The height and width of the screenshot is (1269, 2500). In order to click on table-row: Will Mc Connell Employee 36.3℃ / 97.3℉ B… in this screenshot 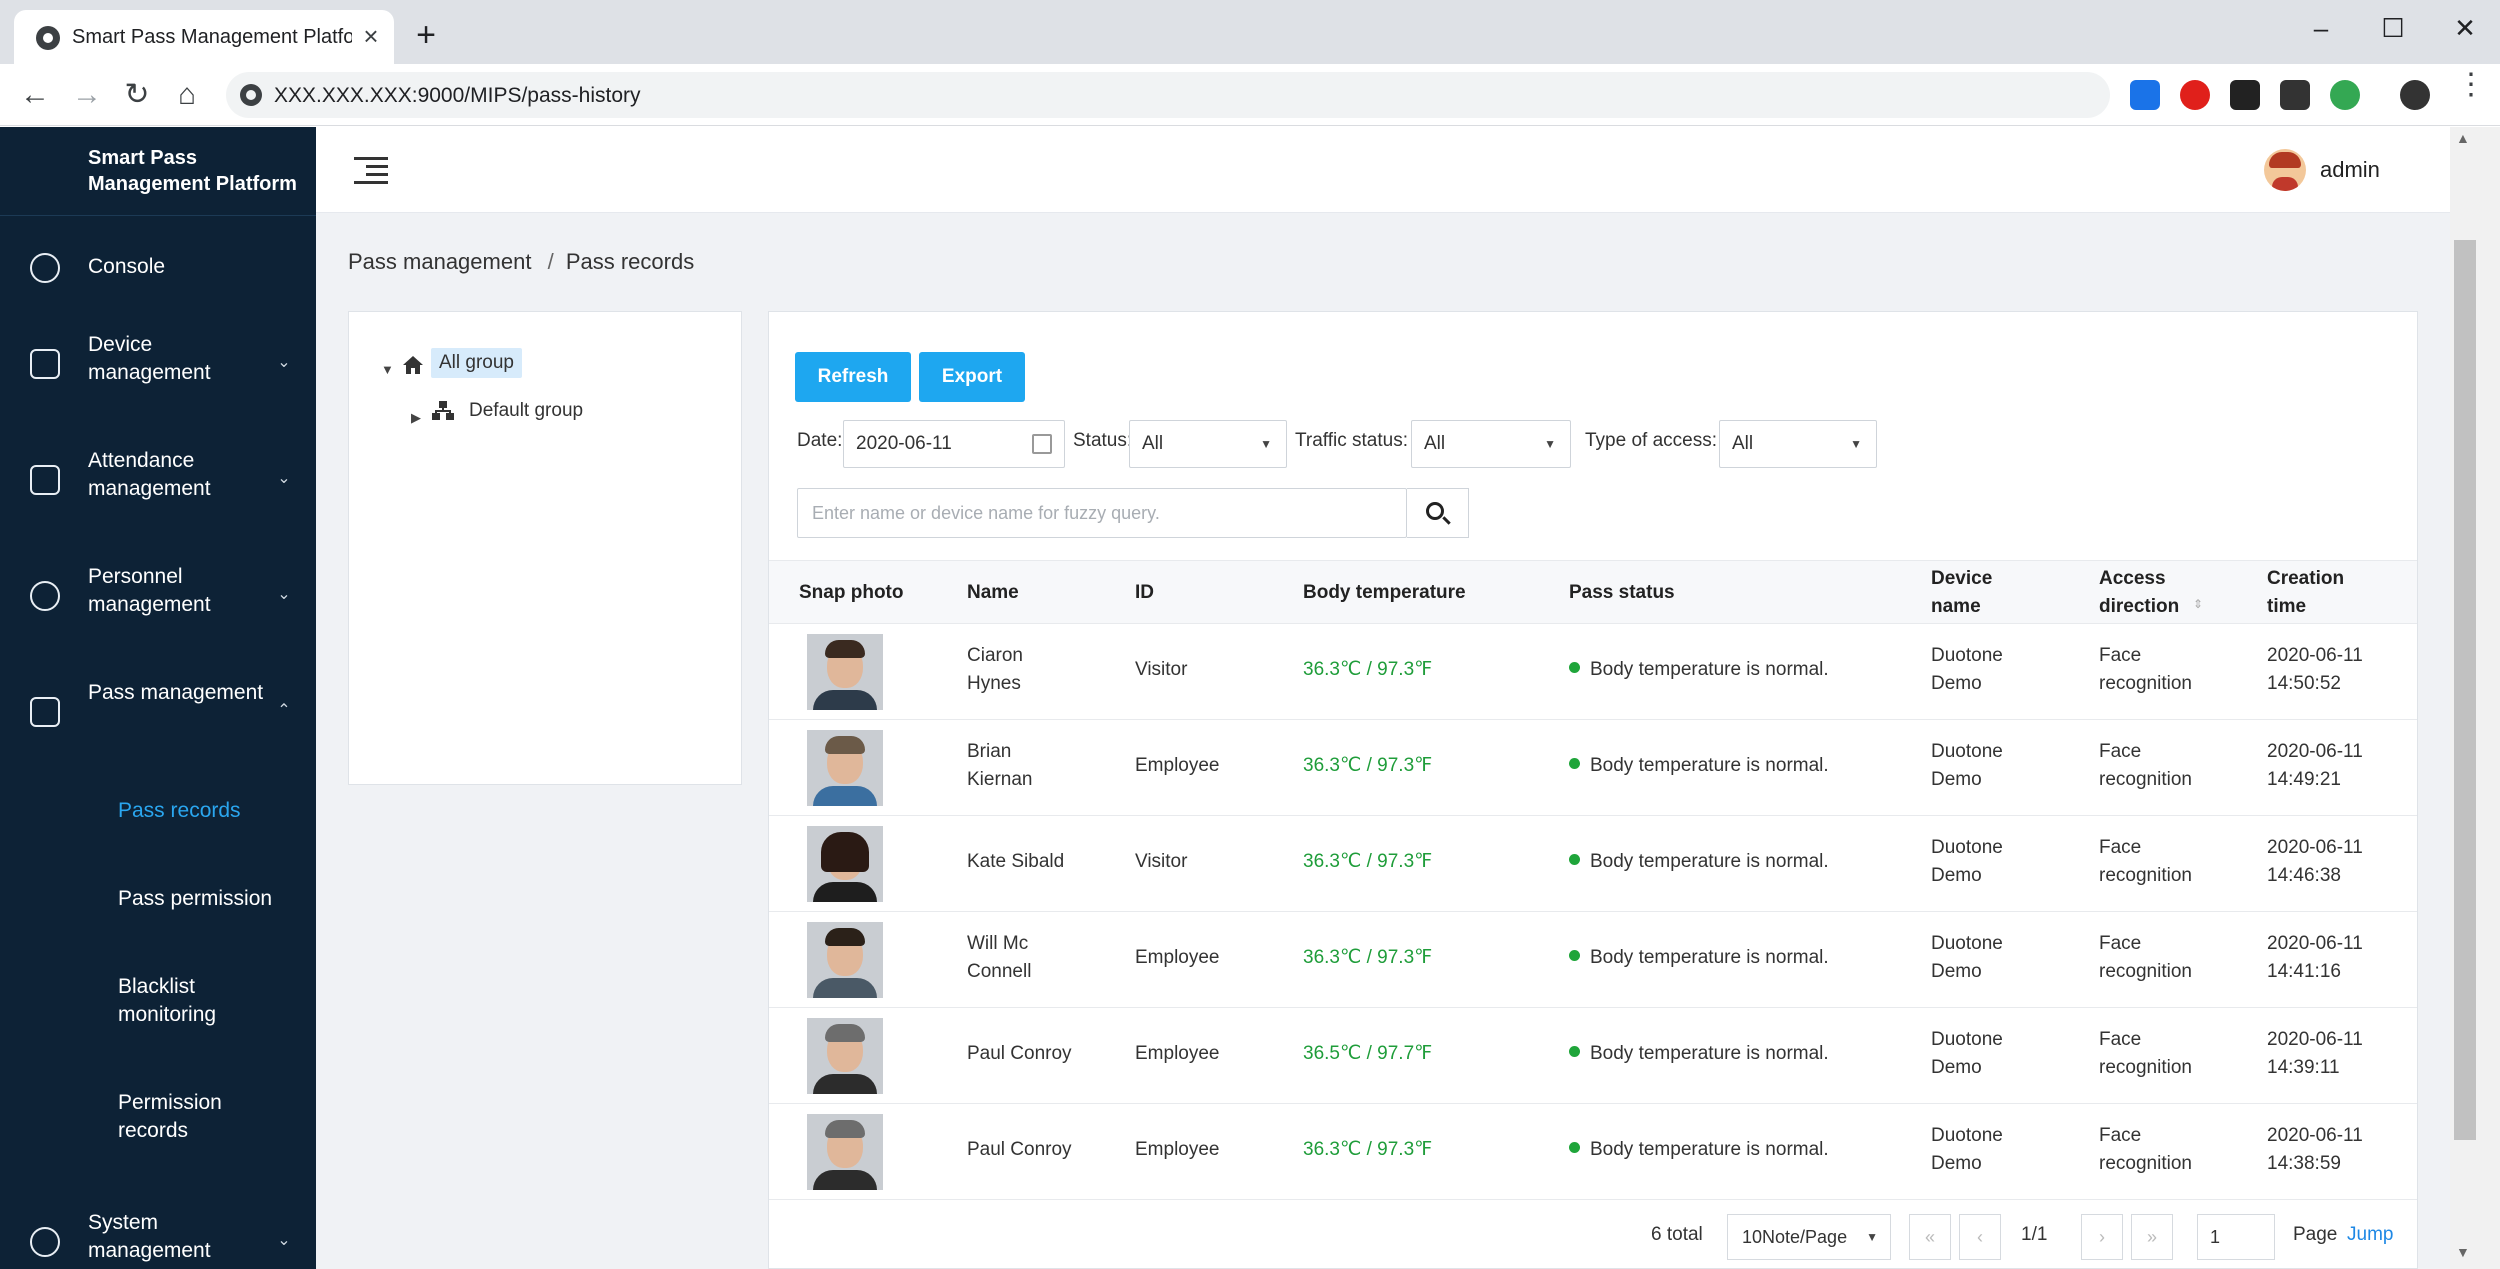, I will do `click(1593, 960)`.